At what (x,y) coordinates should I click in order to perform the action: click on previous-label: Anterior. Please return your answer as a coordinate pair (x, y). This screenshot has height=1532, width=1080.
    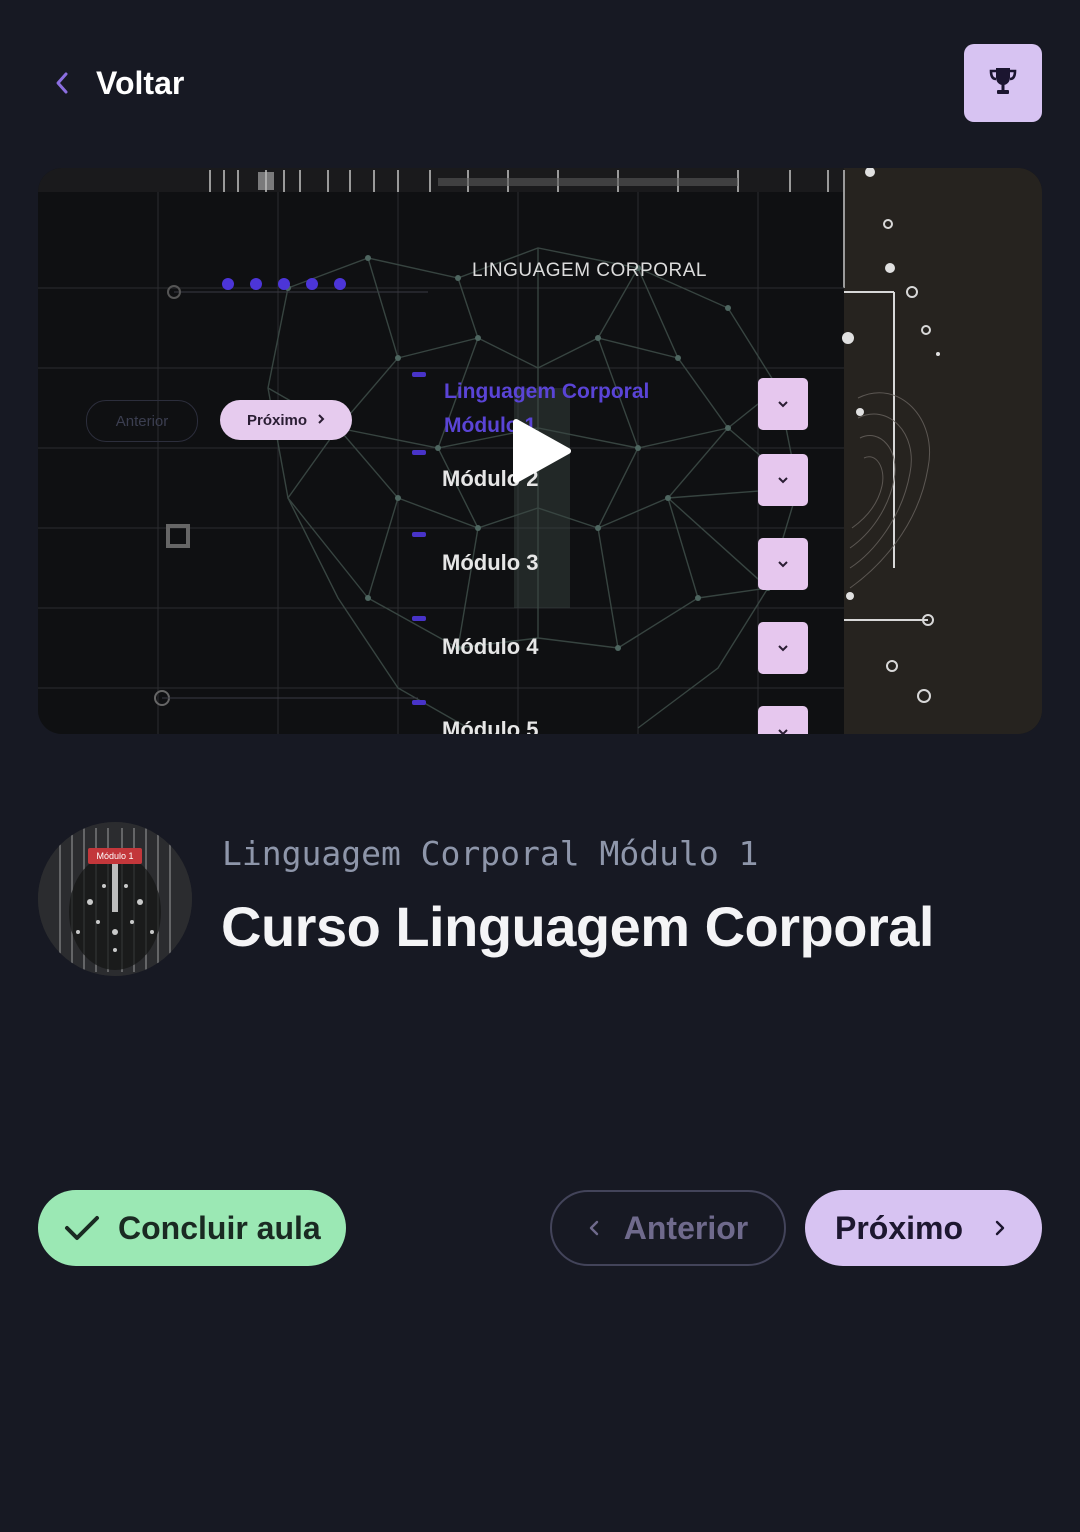
    Looking at the image, I should click on (686, 1227).